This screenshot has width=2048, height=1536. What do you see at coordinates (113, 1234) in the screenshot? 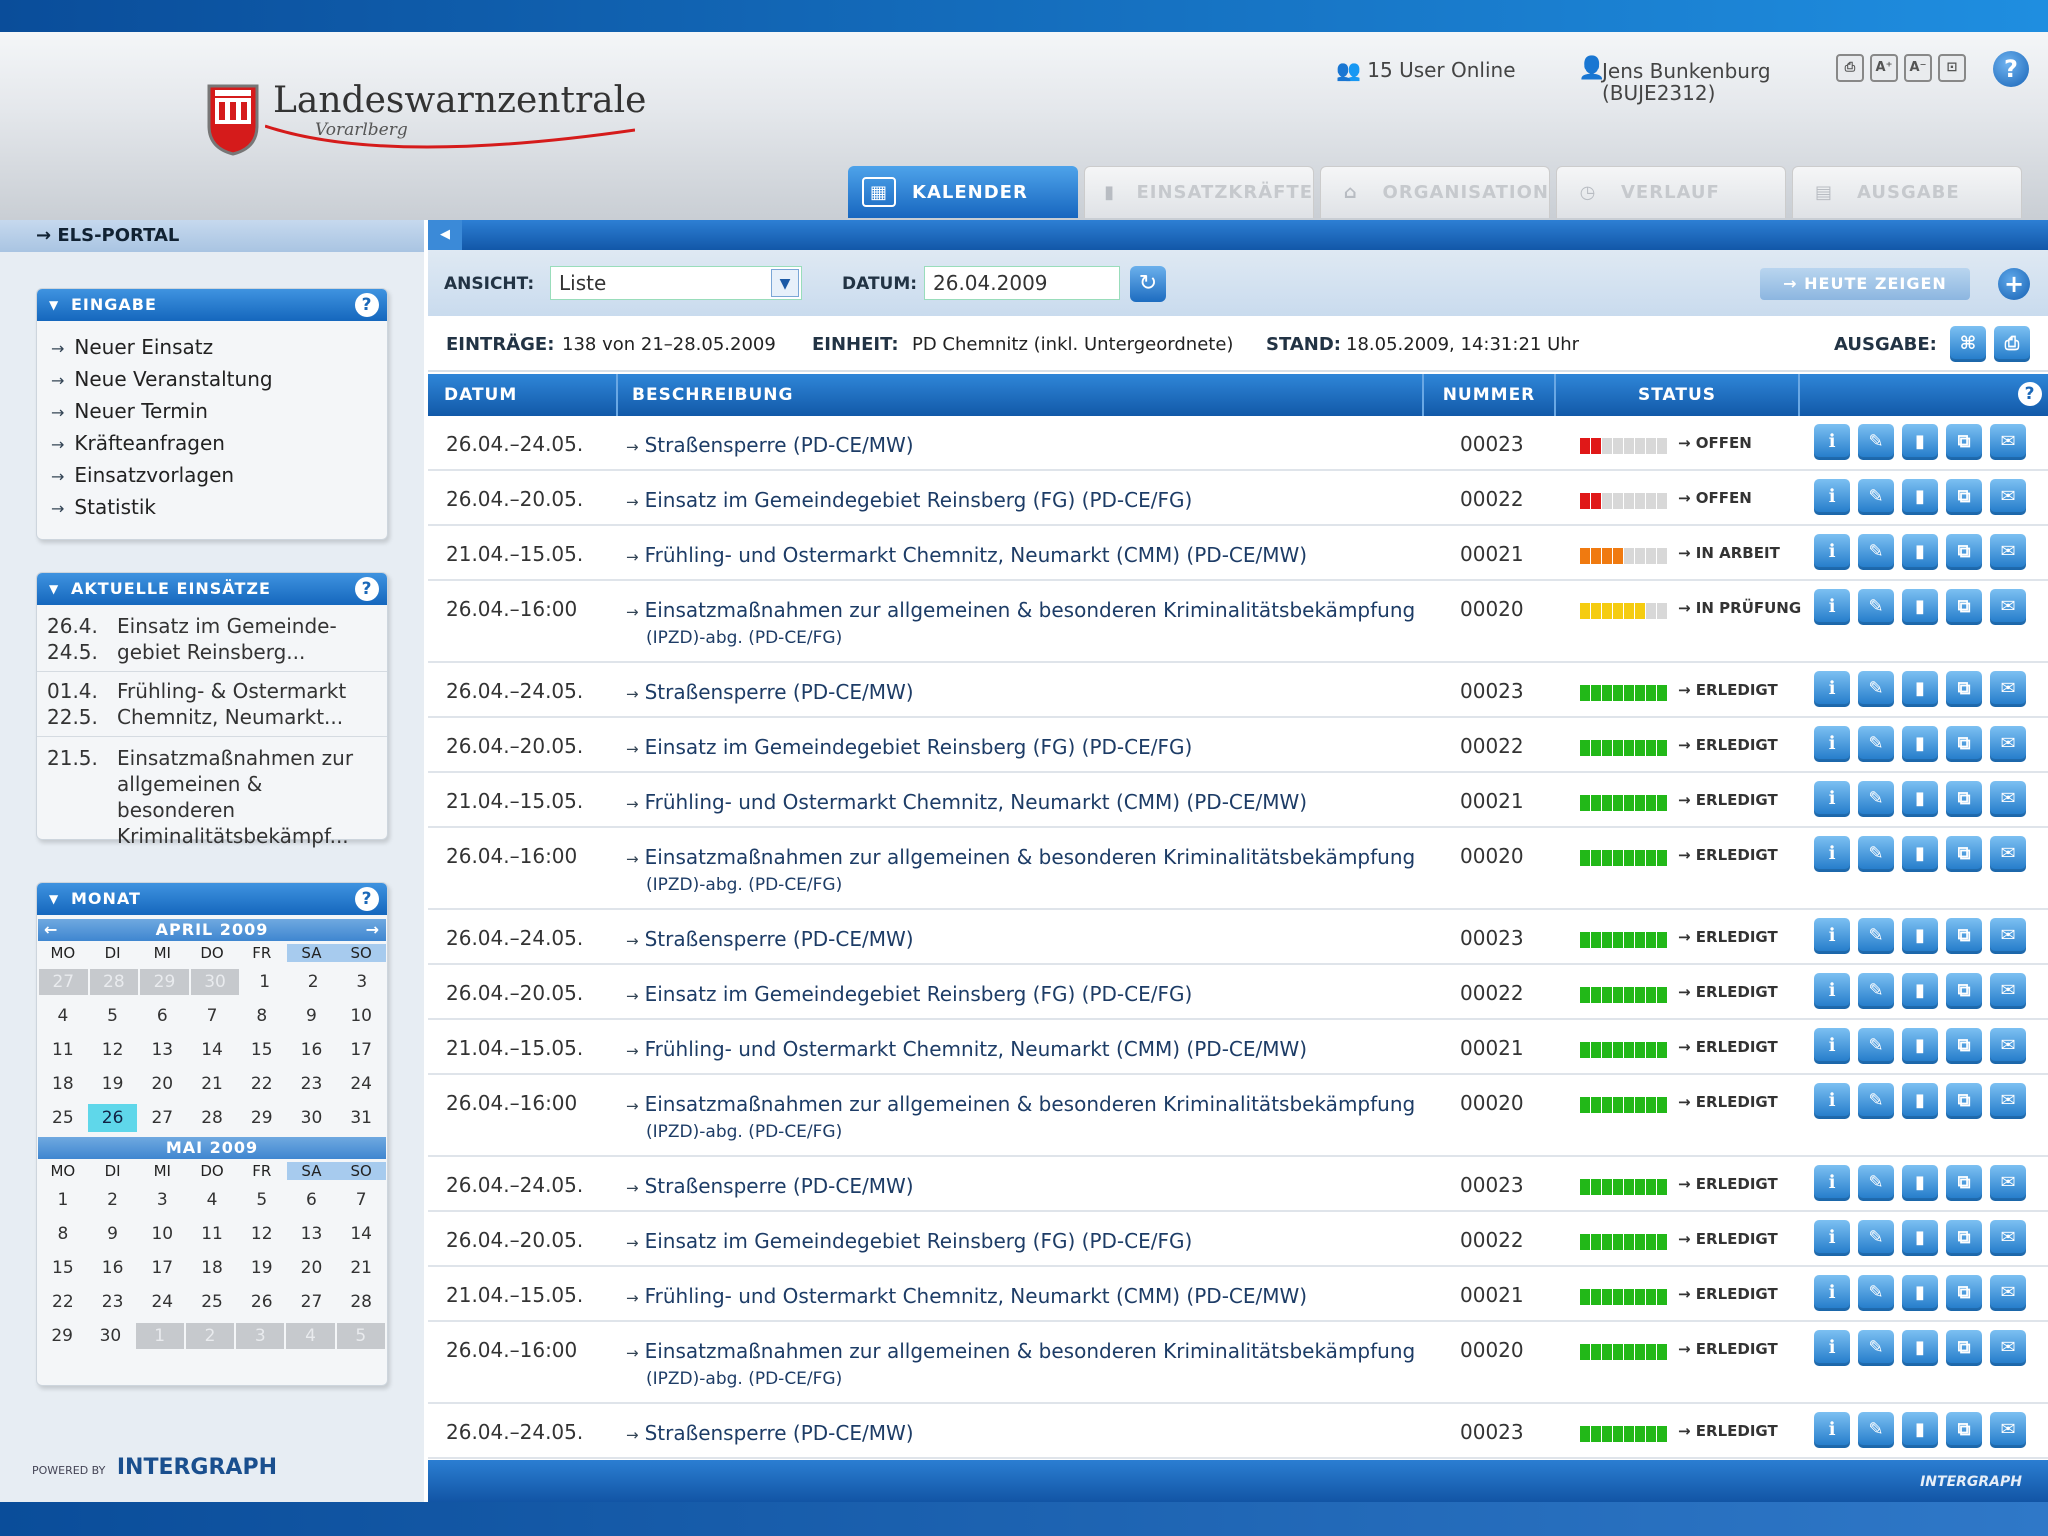
I see `calendar-day: 9` at bounding box center [113, 1234].